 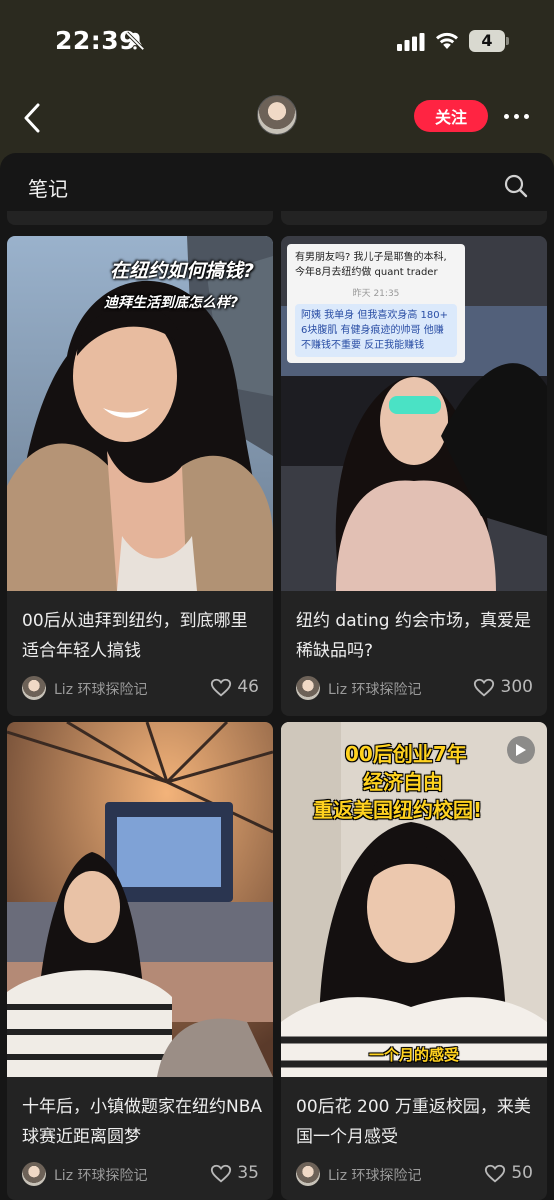 I want to click on like-count: 46, so click(x=248, y=687).